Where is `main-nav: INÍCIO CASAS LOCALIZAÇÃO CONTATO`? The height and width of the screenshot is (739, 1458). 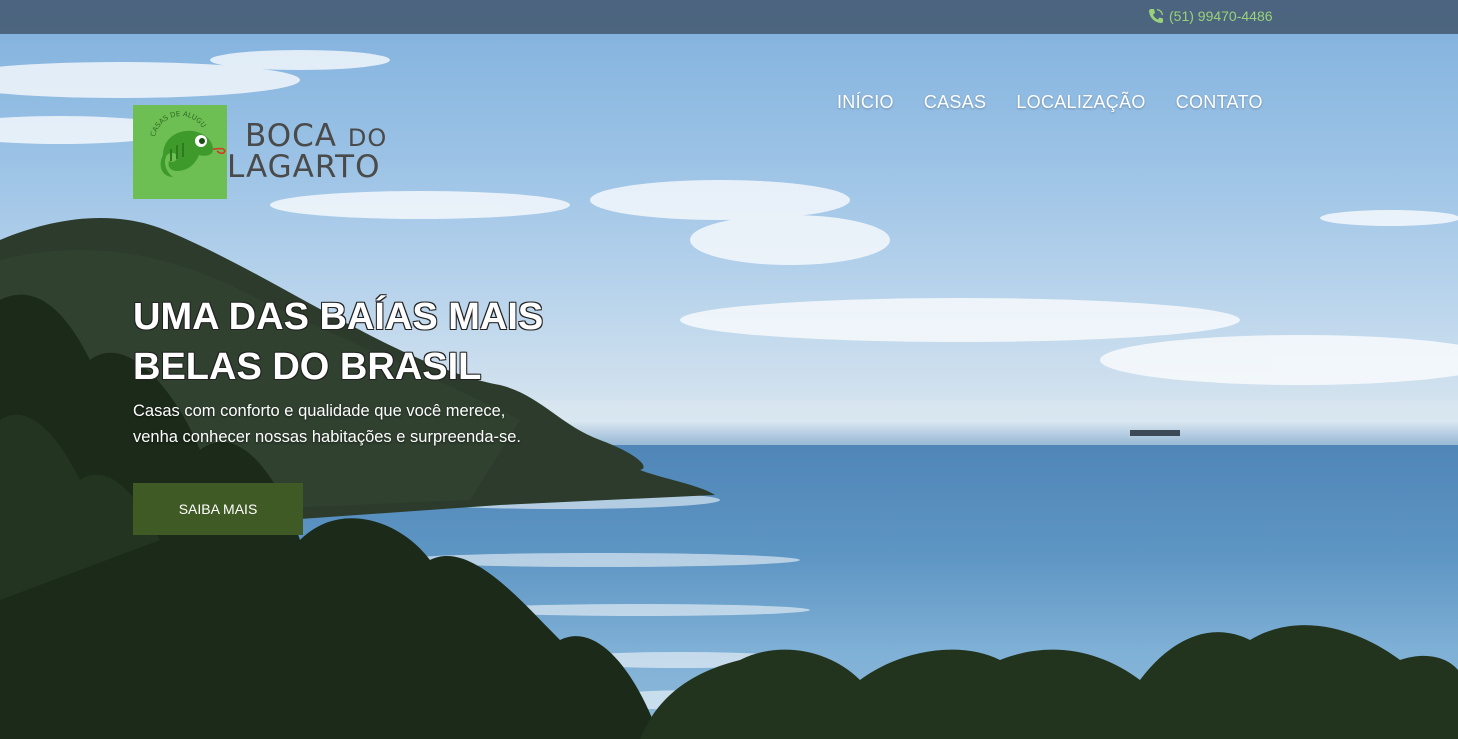
main-nav: INÍCIO CASAS LOCALIZAÇÃO CONTATO is located at coordinates (1050, 102).